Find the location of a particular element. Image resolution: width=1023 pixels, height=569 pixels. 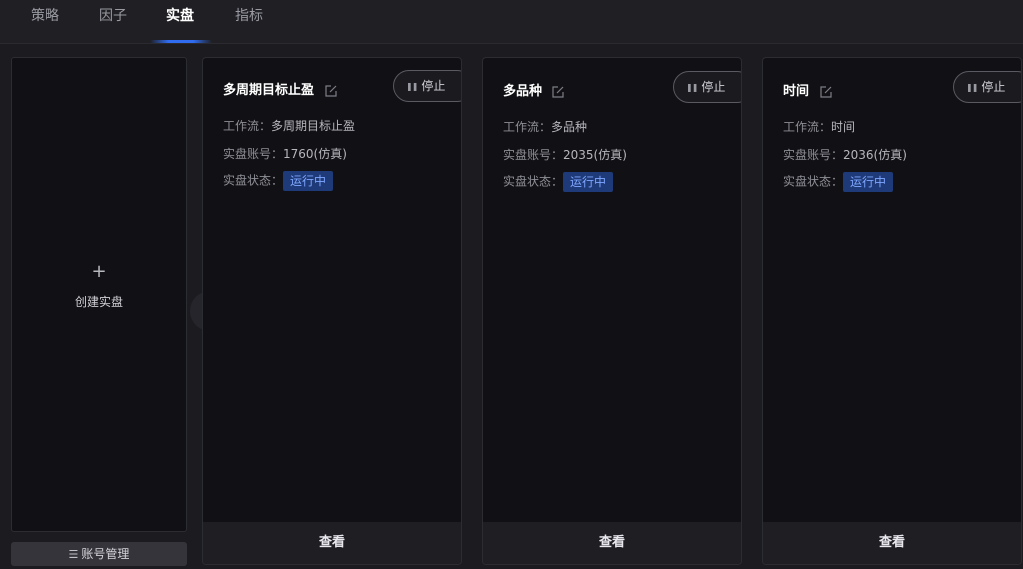

account-row: 实盘账号：1760(仿真) is located at coordinates (285, 154).